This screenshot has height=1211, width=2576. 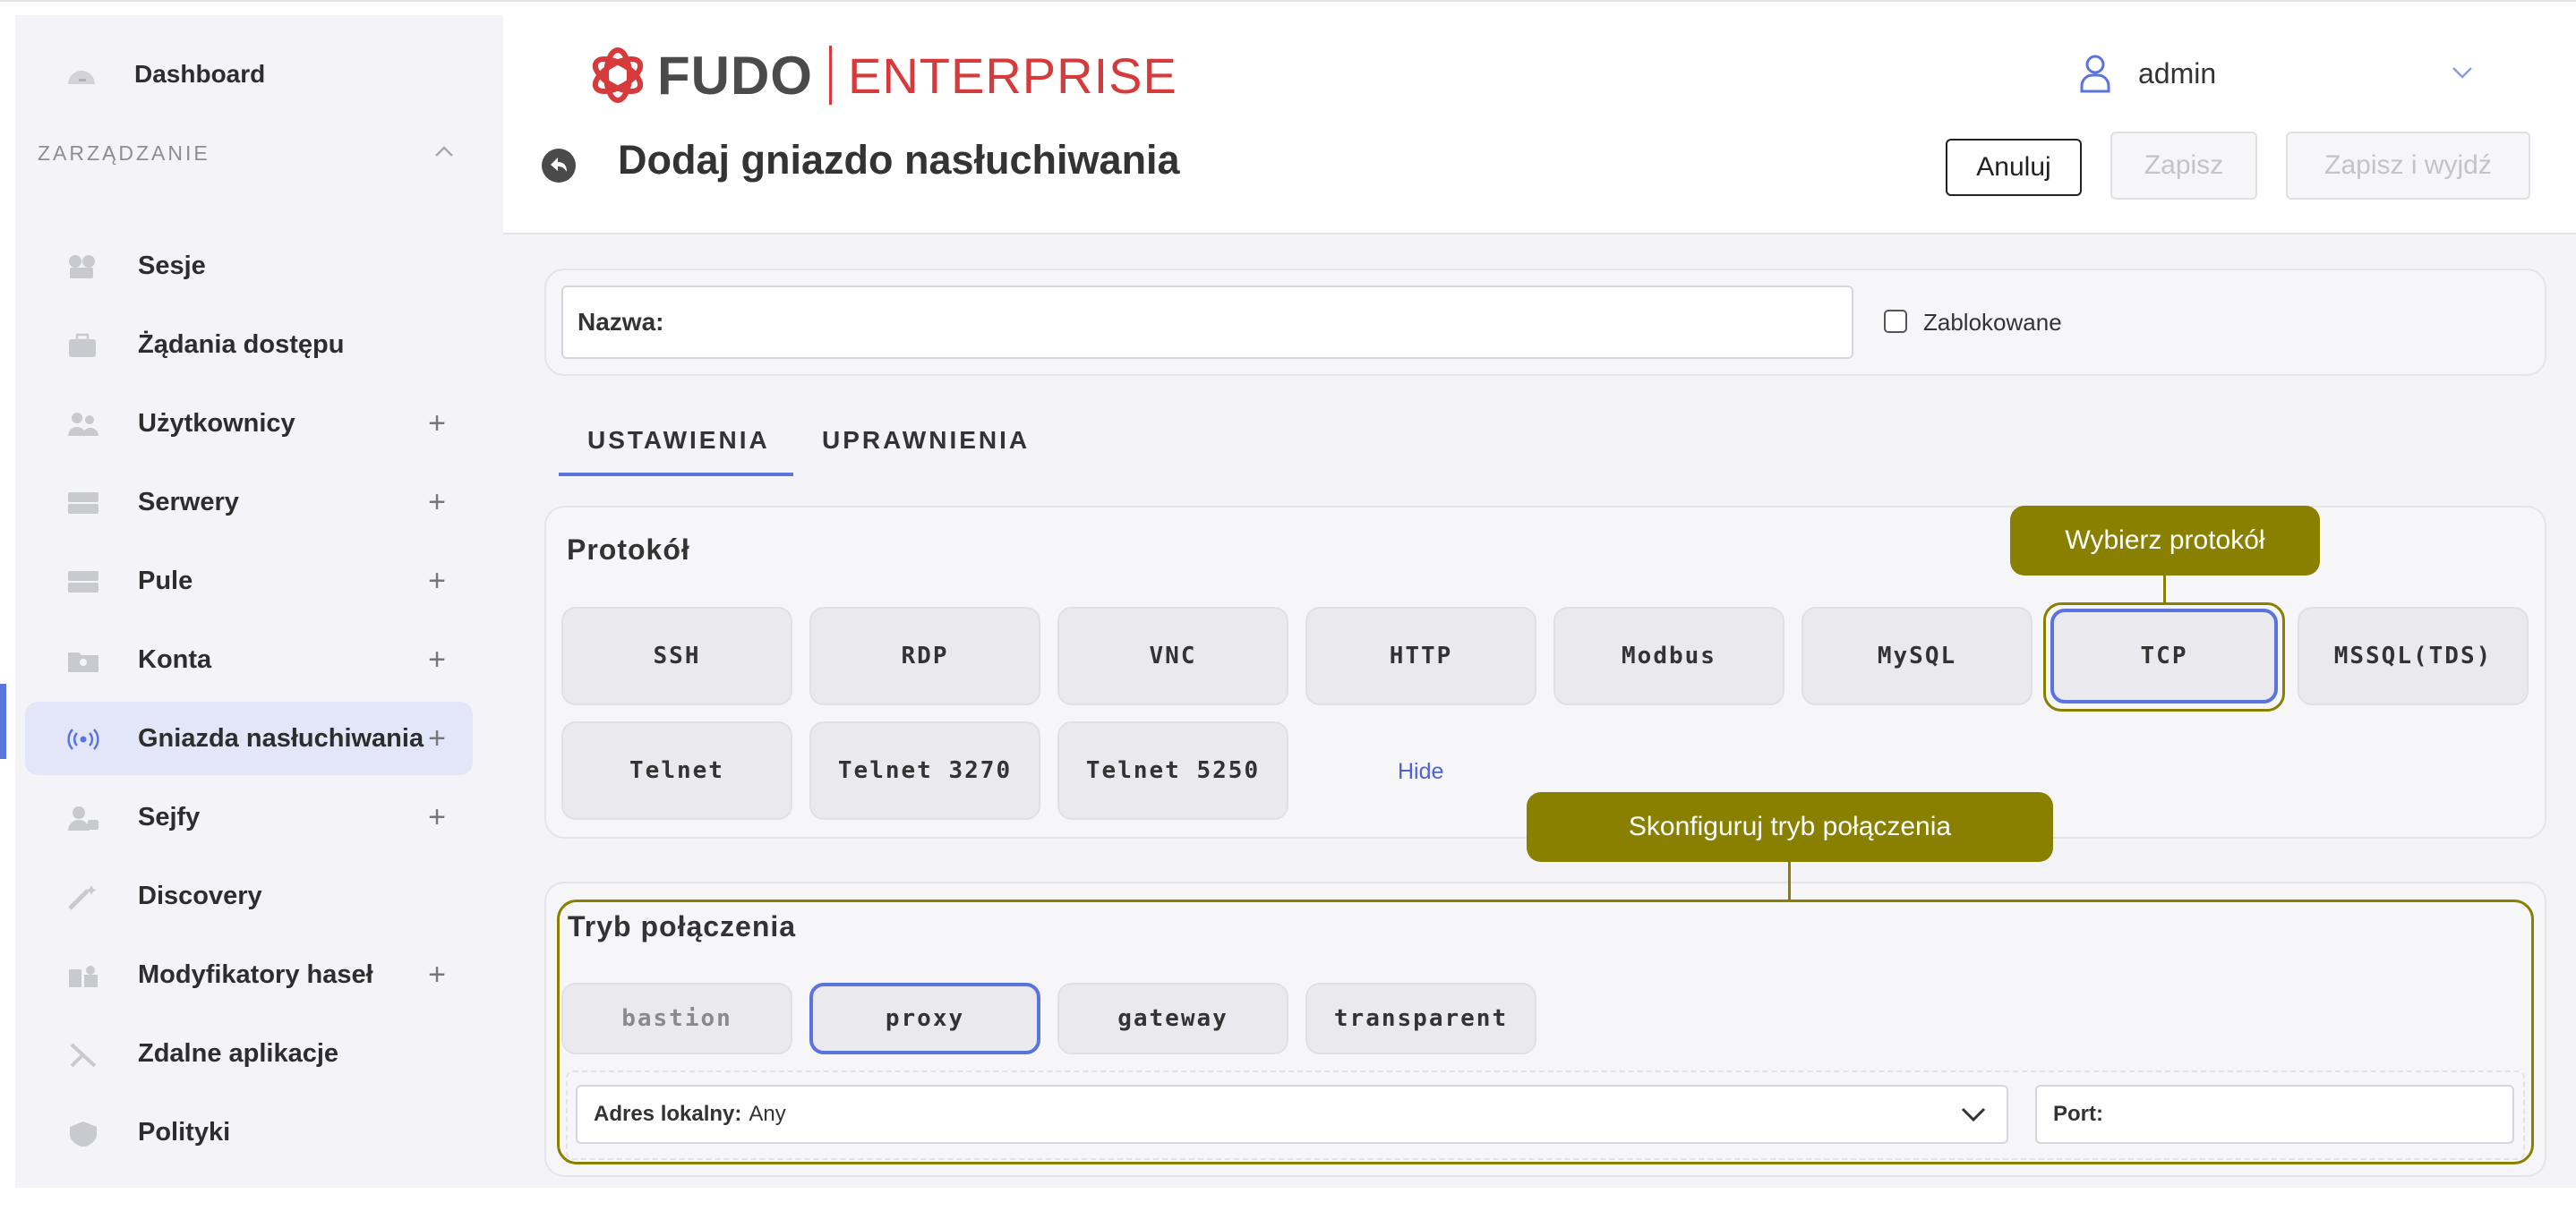 I want to click on blocked-label: Zablokowane, so click(x=1993, y=322).